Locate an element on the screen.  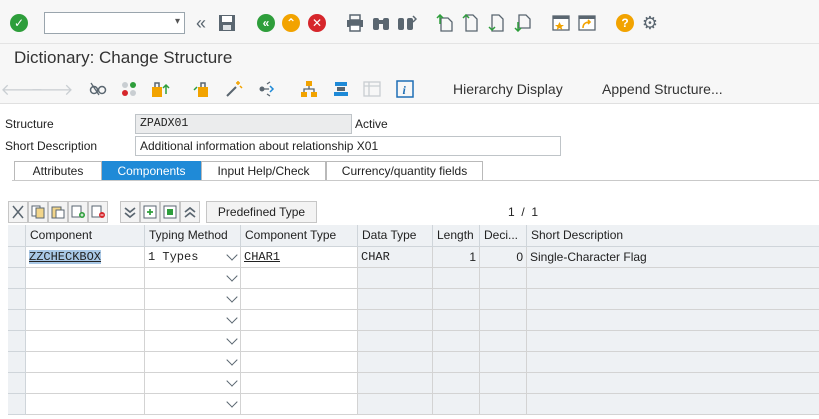
column-header-length: Length is located at coordinates (456, 236).